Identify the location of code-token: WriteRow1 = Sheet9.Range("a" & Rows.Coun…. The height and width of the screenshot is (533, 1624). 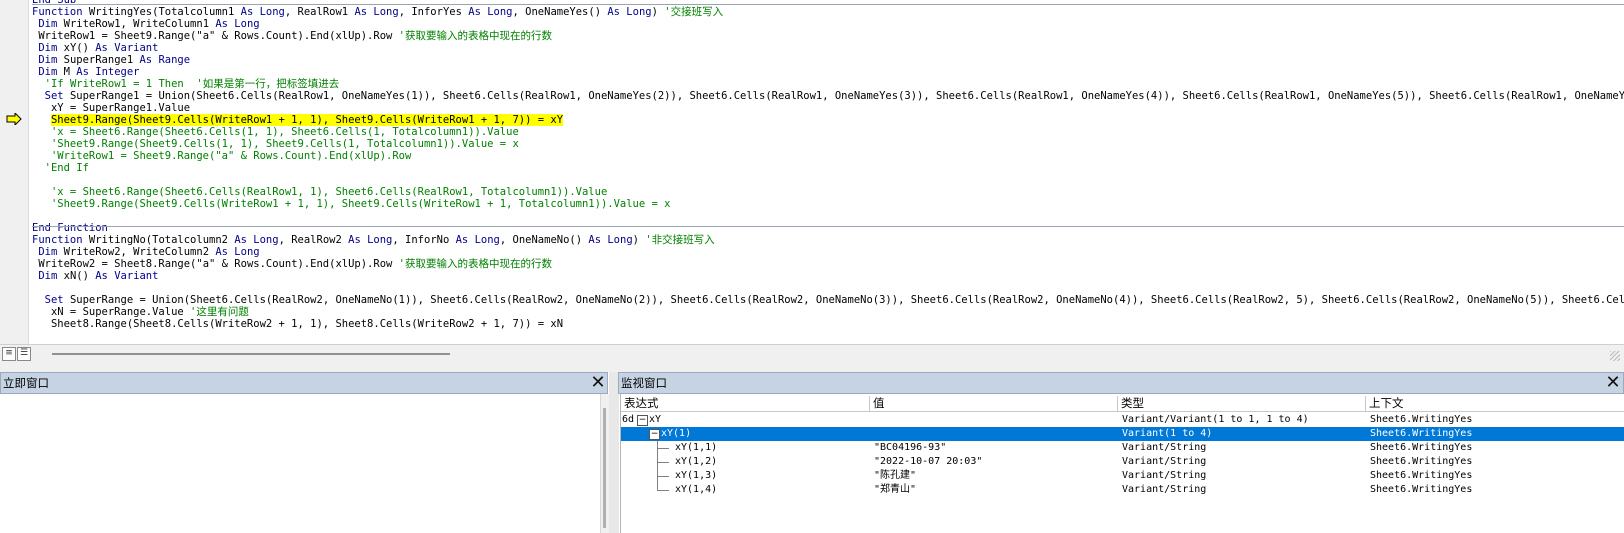
(218, 36).